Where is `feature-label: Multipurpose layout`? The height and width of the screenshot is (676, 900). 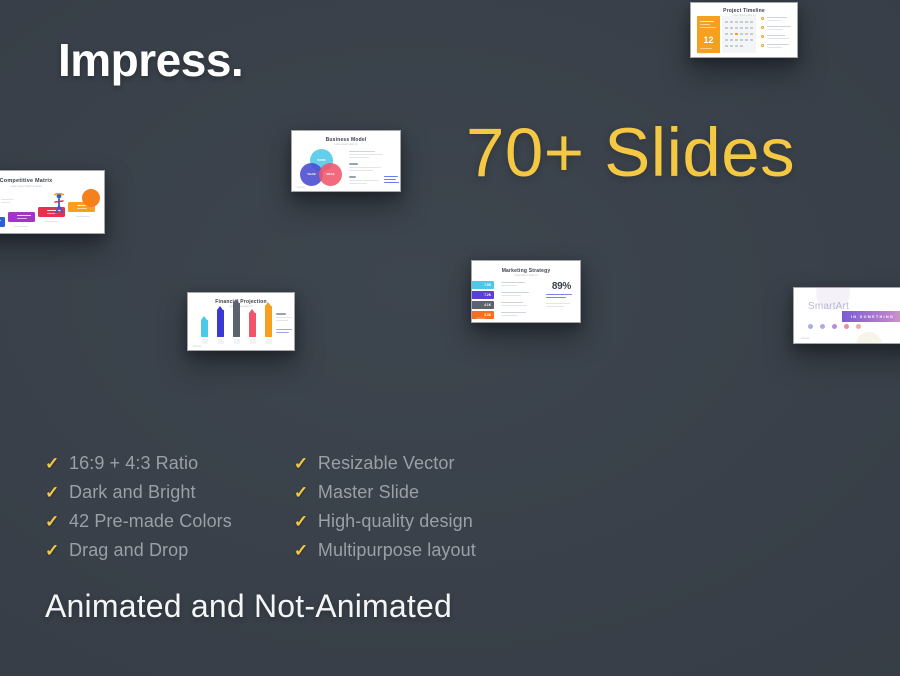 feature-label: Multipurpose layout is located at coordinates (396, 550).